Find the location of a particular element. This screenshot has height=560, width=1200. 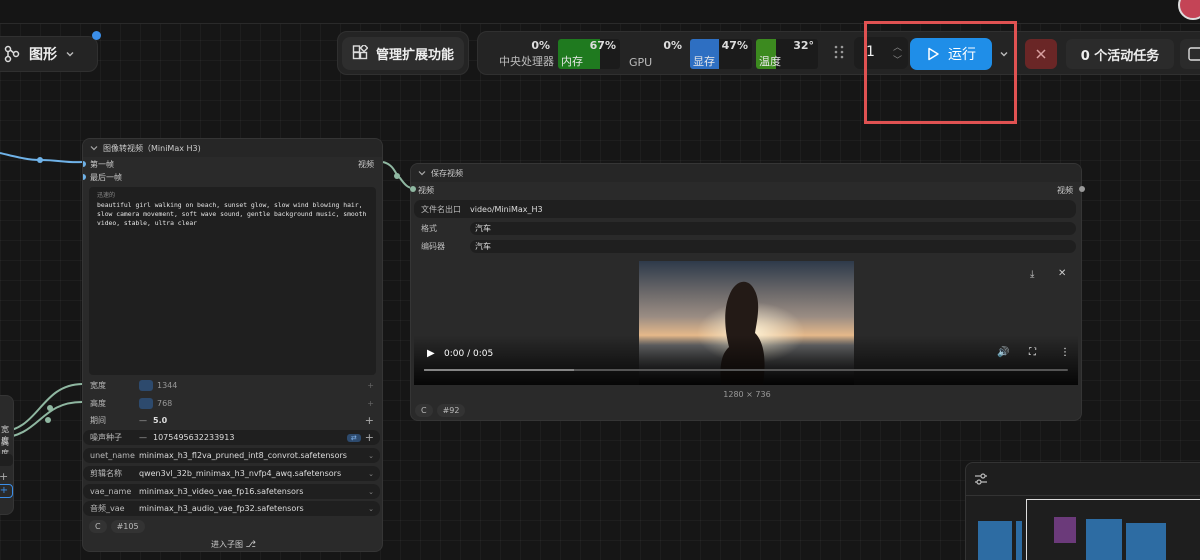

volume-icon: 🔊 is located at coordinates (1003, 352).